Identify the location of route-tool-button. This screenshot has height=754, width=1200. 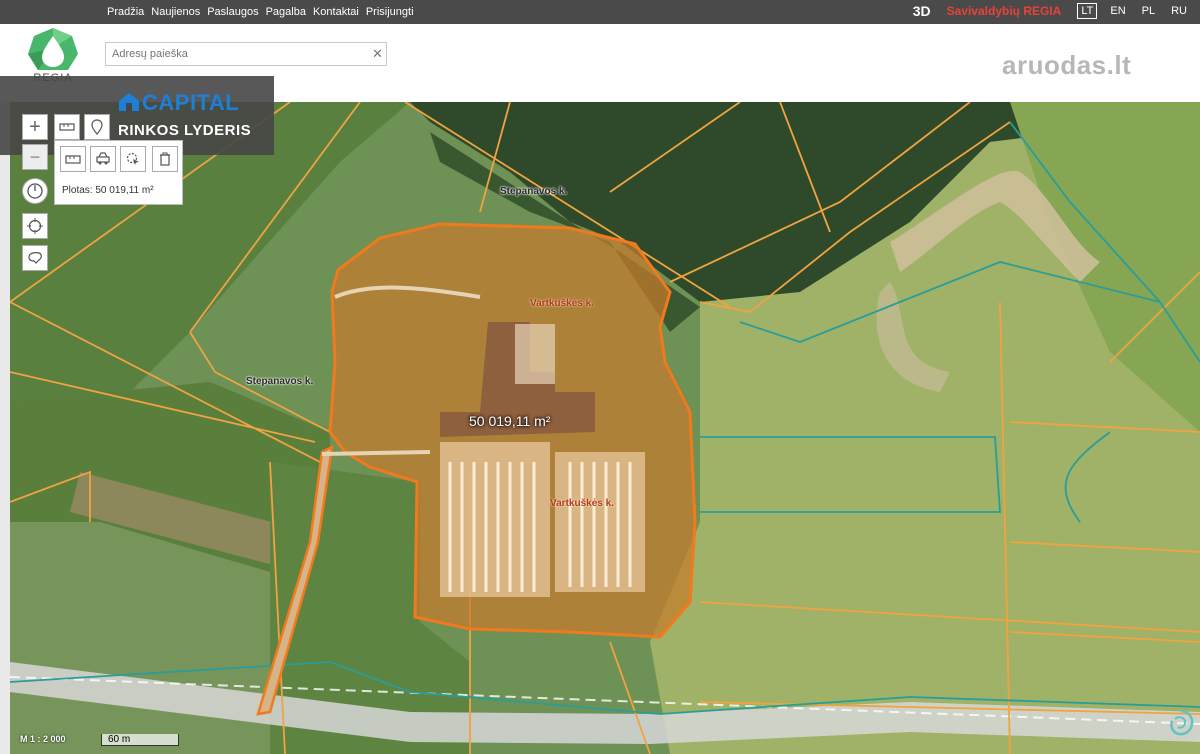
(103, 159).